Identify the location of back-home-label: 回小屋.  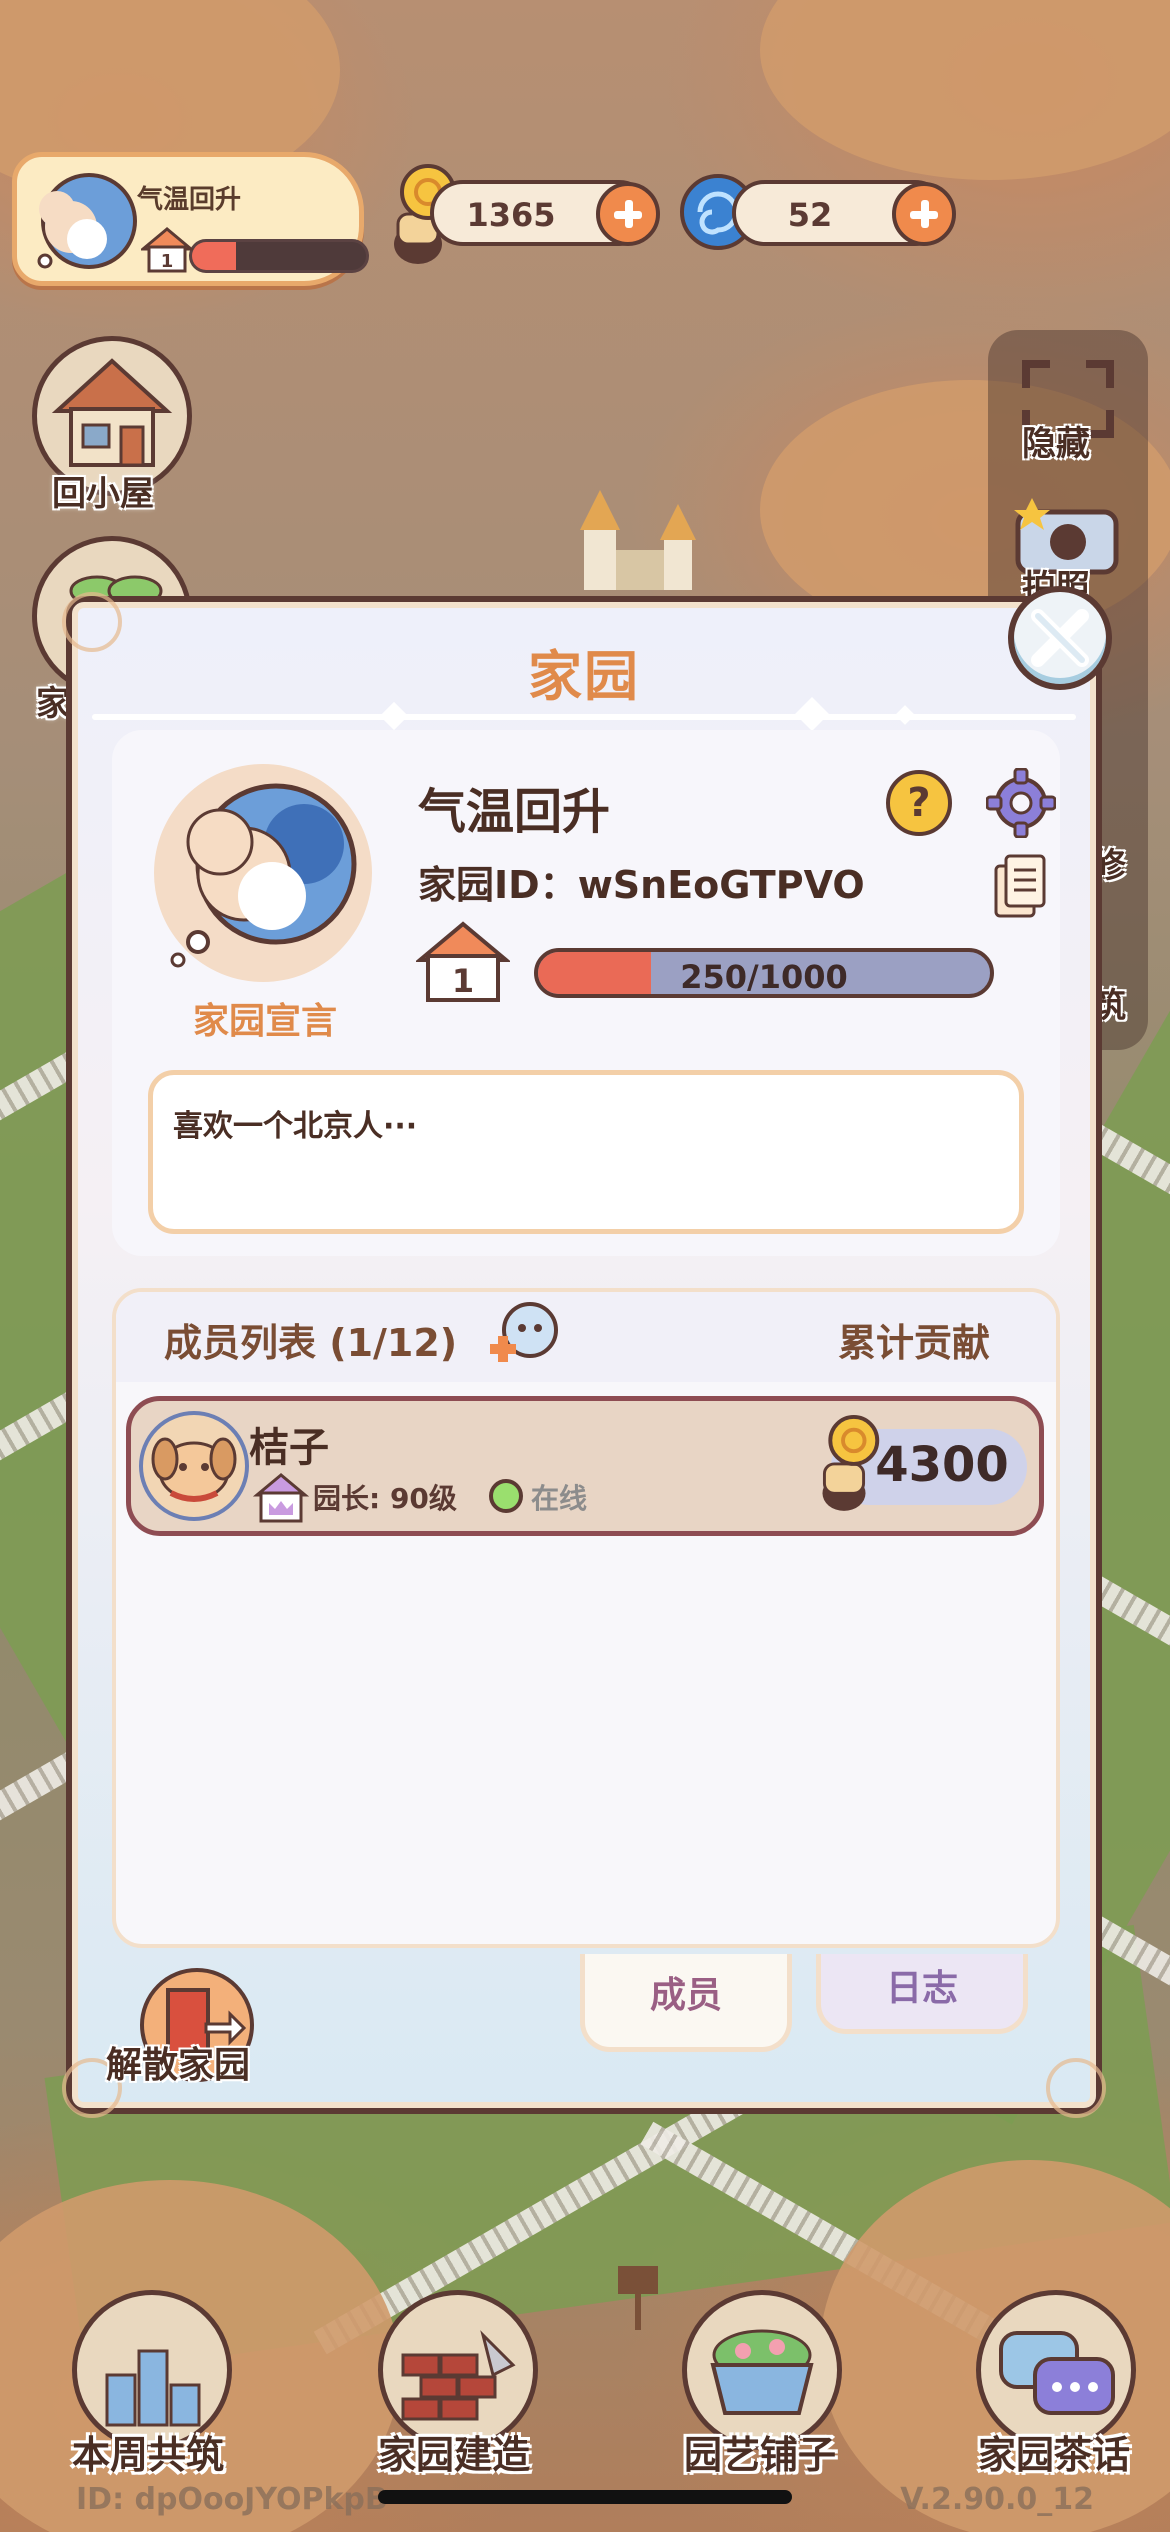
(103, 494).